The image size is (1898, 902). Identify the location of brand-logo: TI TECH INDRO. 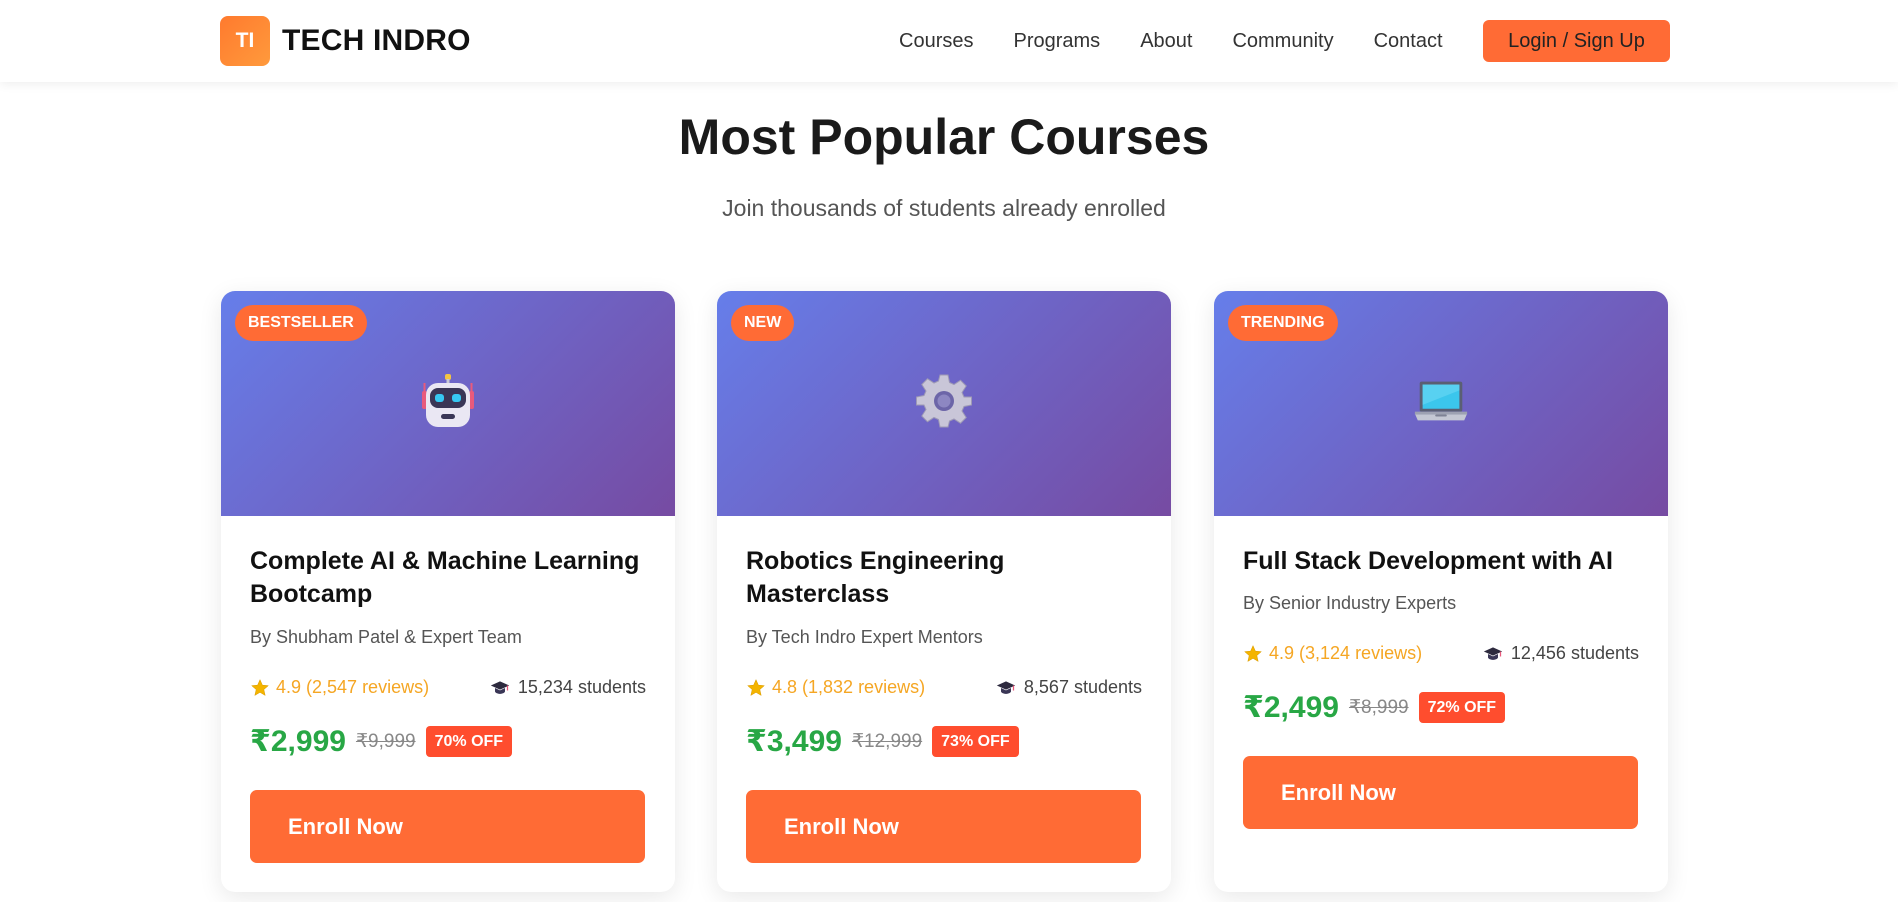
(345, 41).